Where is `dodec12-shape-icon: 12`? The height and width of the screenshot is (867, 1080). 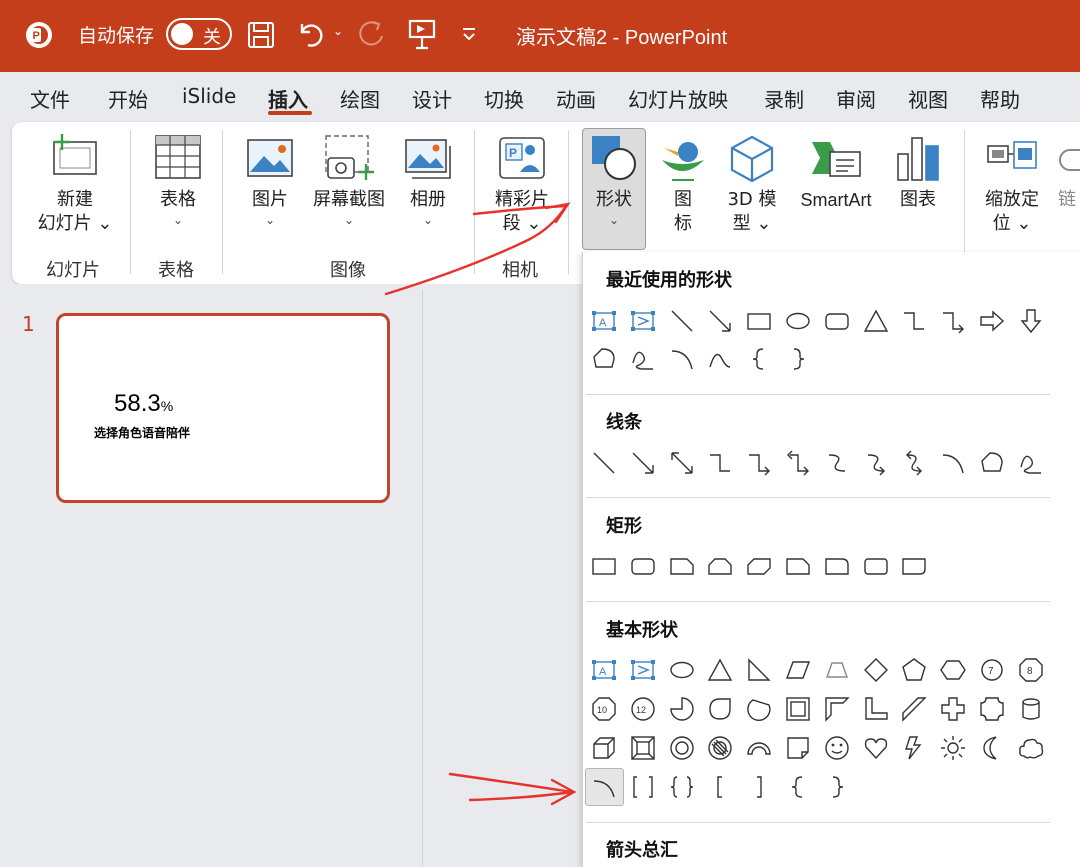
dodec12-shape-icon: 12 is located at coordinates (643, 709).